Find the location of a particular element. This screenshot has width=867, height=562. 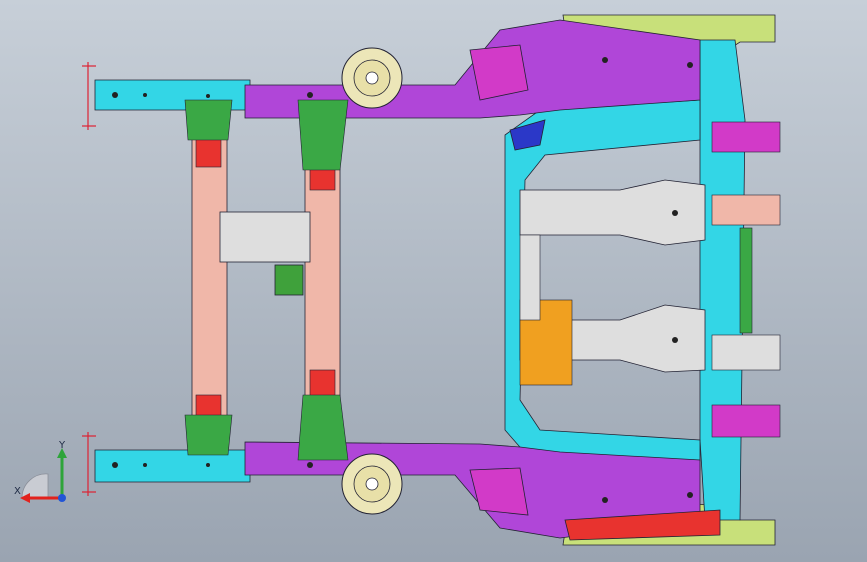

front-bottom-green-bracket is located at coordinates (208, 435).